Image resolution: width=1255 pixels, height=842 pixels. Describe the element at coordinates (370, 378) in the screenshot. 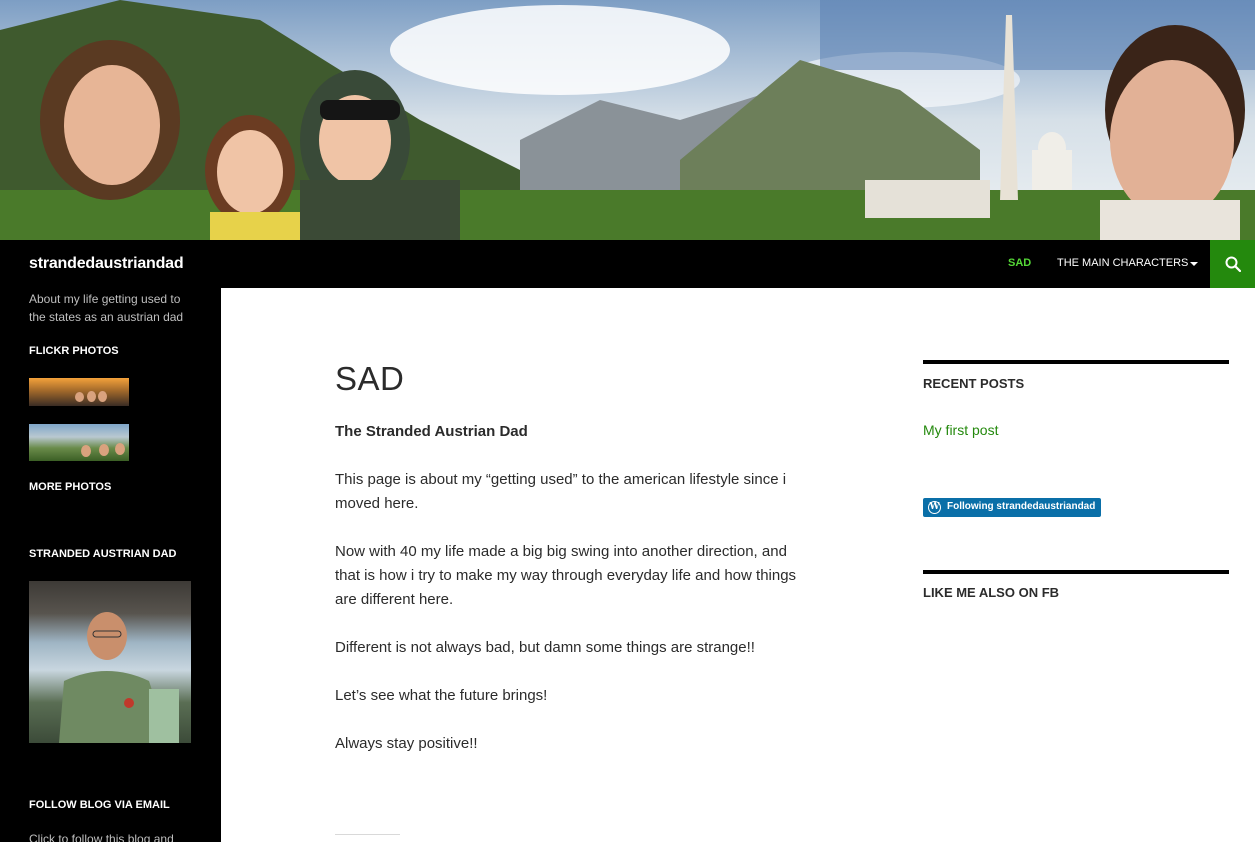

I see `page-title: SAD` at that location.